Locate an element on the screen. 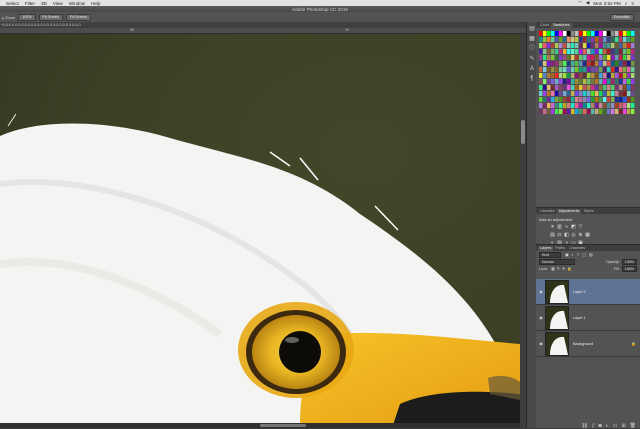  tab-libraries: Libraries is located at coordinates (547, 211).